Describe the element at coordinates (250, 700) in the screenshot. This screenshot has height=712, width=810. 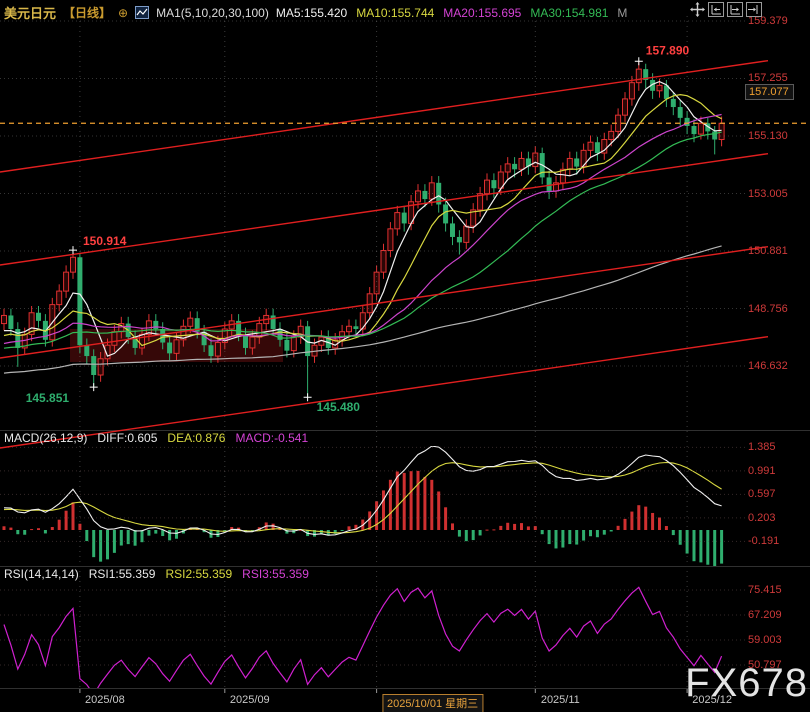
I see `date-label: 2025/09` at that location.